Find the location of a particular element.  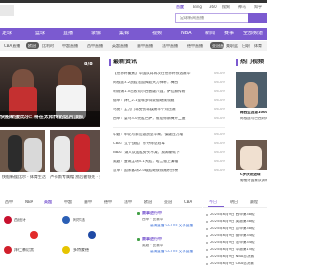

news-item: 【世界杯聚焦】中国队将再次在世界杯预选赛中 is located at coordinates (162, 74).